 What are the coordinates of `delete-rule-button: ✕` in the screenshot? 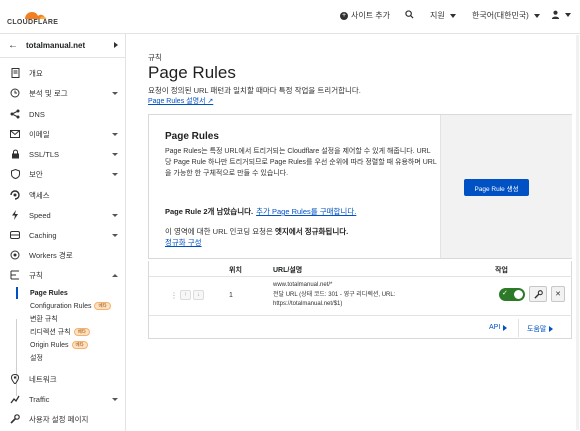 It's located at (558, 294).